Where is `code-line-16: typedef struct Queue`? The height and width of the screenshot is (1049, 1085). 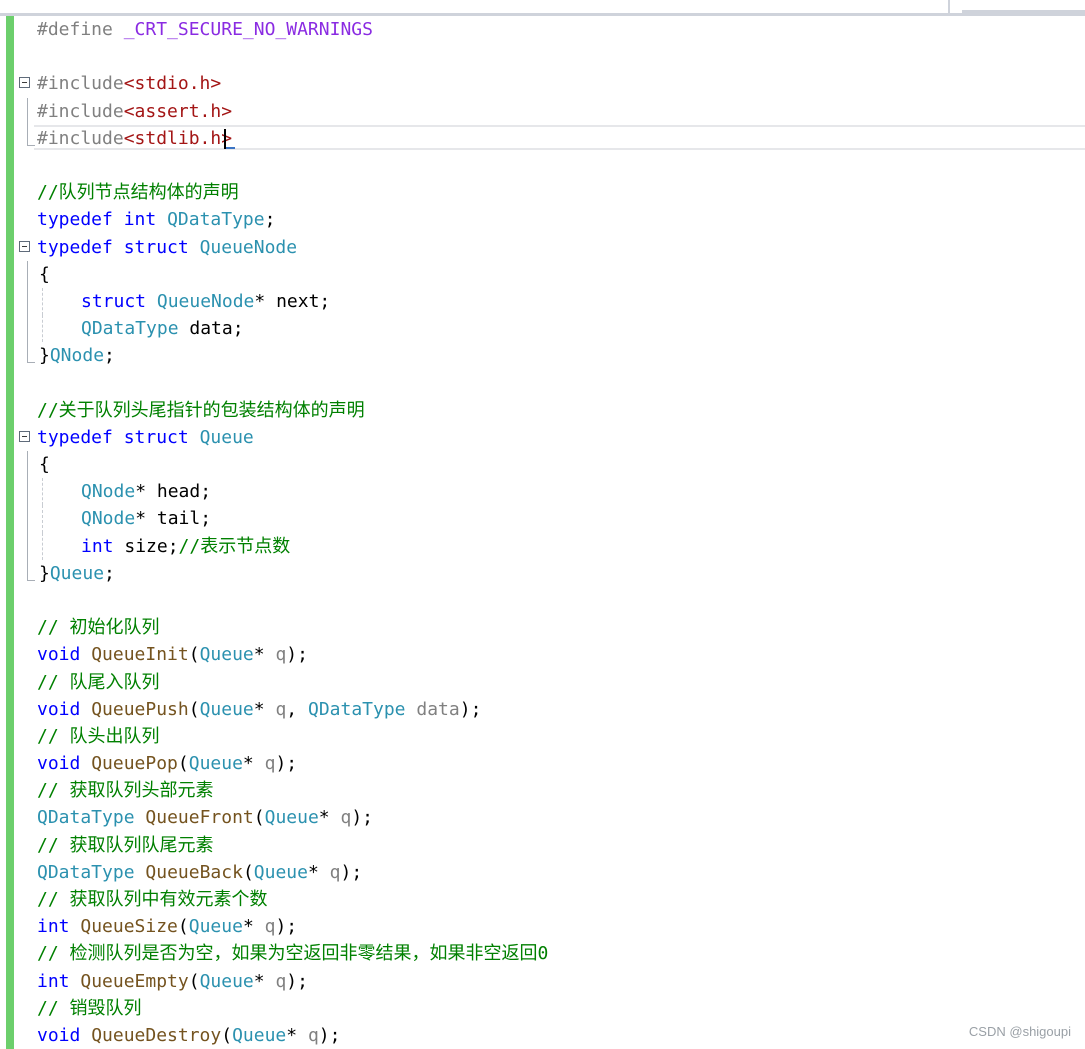
code-line-16: typedef struct Queue is located at coordinates (542, 437).